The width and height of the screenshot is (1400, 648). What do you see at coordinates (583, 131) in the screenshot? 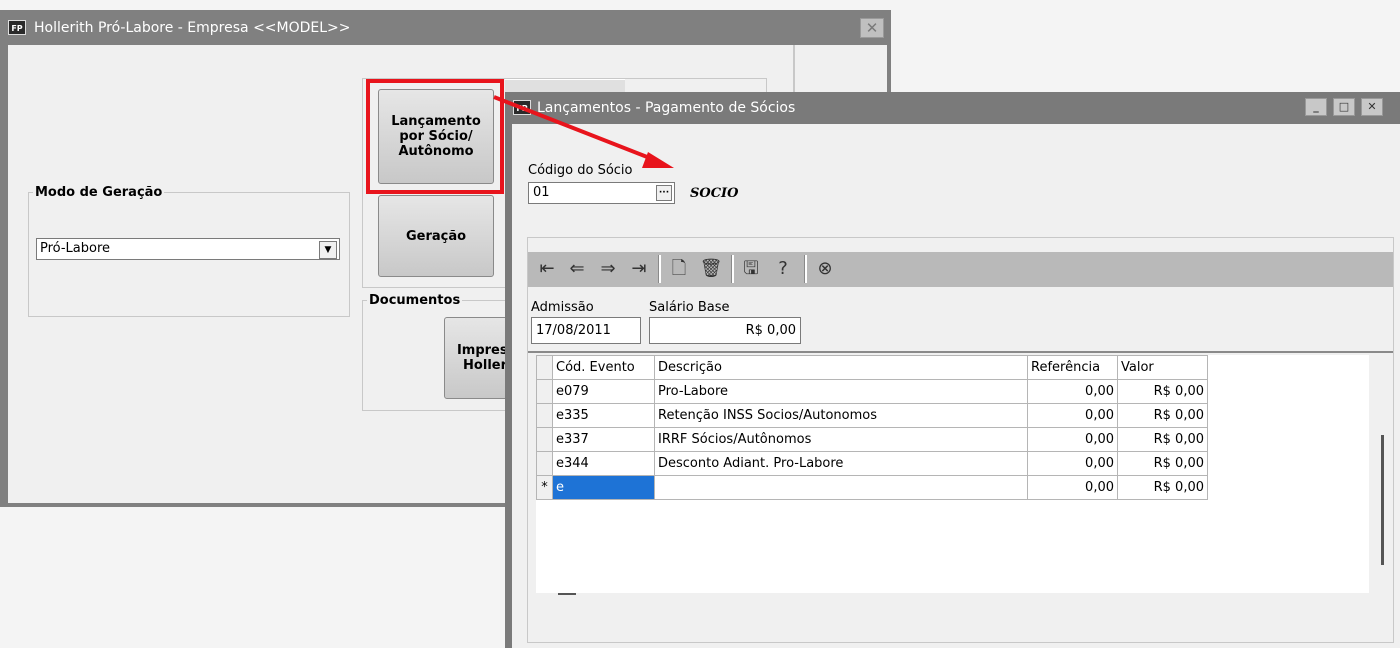
I see `annotation-arrow` at bounding box center [583, 131].